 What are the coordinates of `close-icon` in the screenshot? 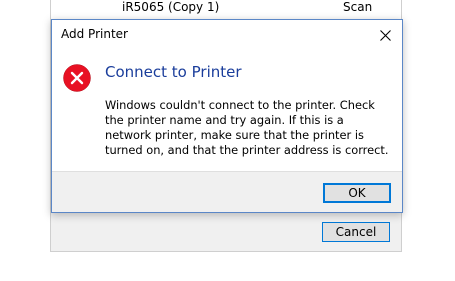 It's located at (385, 35).